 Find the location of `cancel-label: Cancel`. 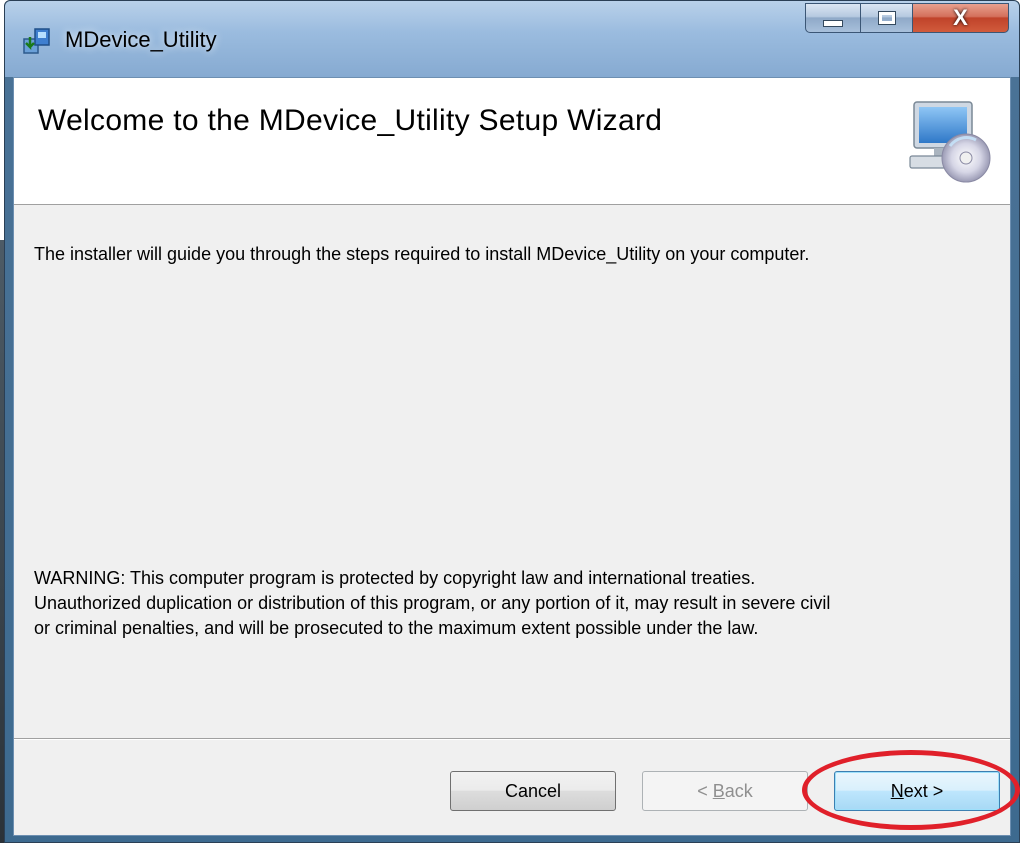

cancel-label: Cancel is located at coordinates (533, 790).